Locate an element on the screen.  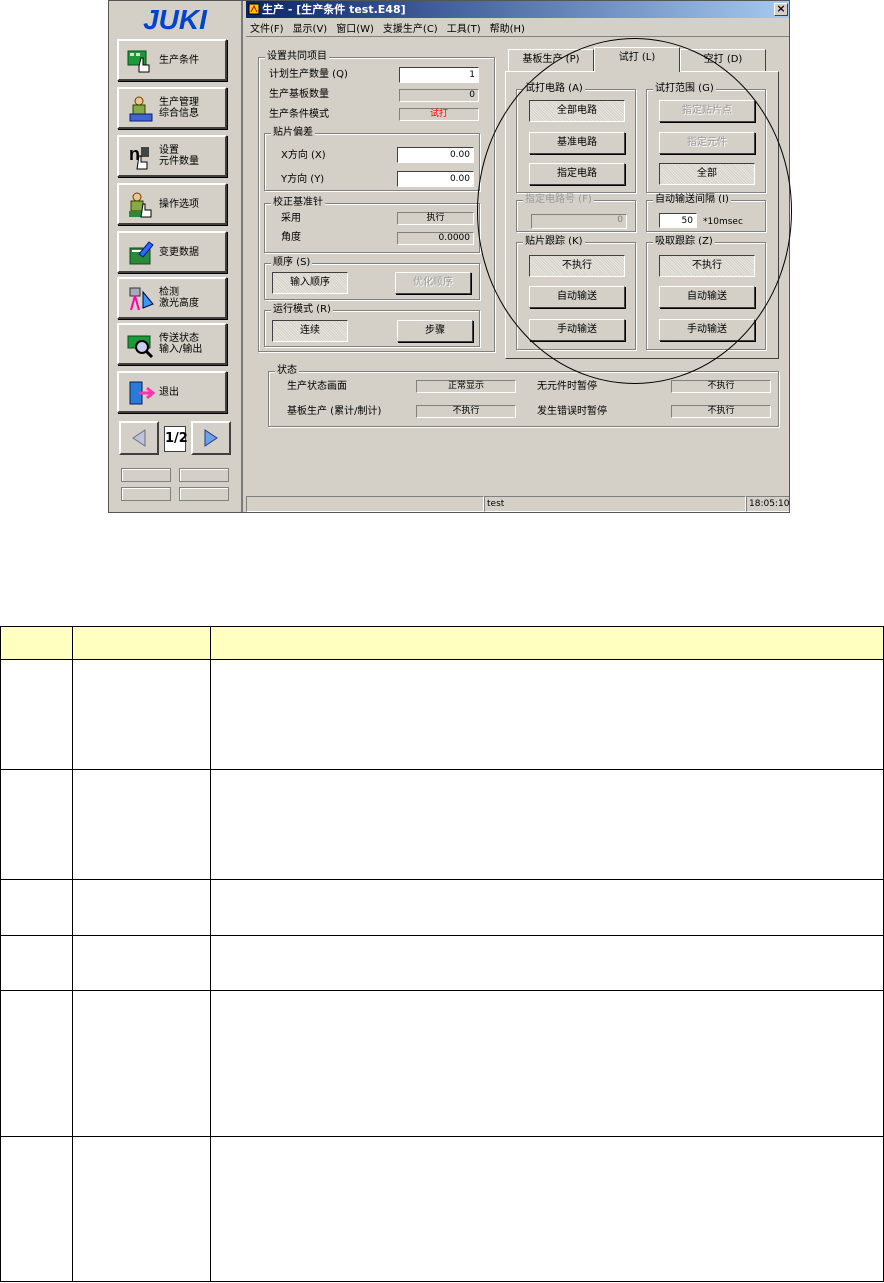
menu-support-production: 支援生产(C) is located at coordinates (410, 27).